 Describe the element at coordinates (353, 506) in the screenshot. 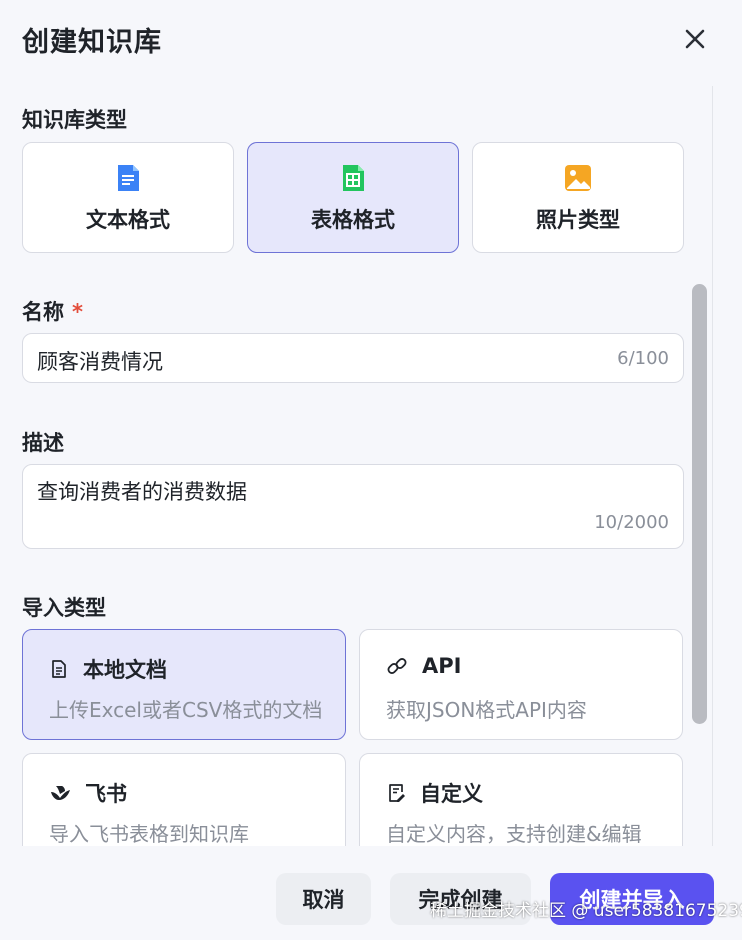

I see `description-textarea: 查询消费者的消费数据 10/2000` at that location.